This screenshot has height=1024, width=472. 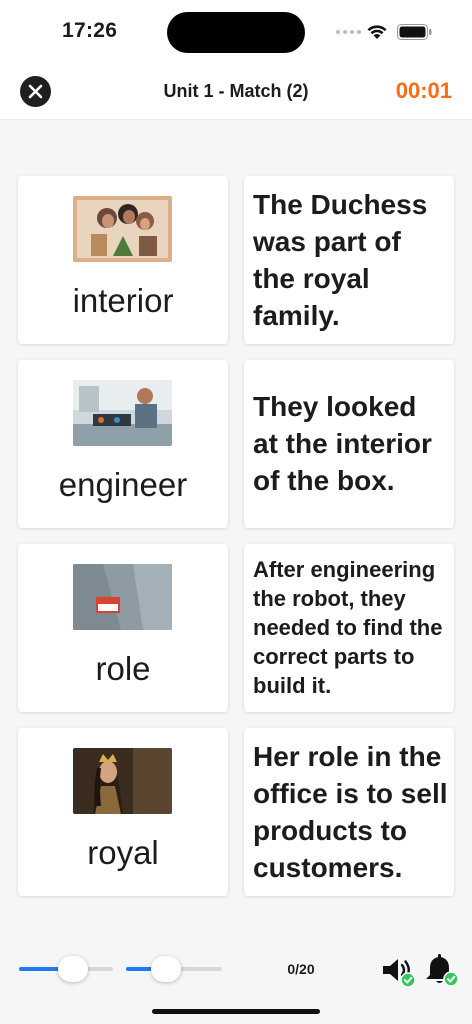 I want to click on word-card-royal: royal, so click(x=123, y=812).